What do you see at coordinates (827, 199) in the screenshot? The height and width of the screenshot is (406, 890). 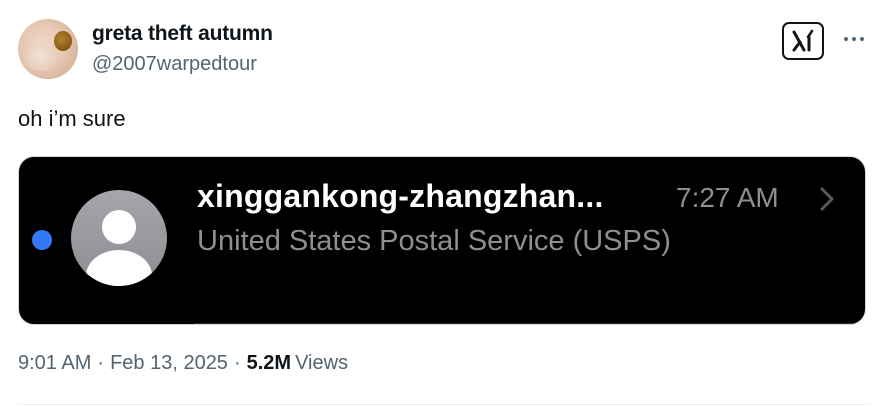 I see `chevron-right-icon` at bounding box center [827, 199].